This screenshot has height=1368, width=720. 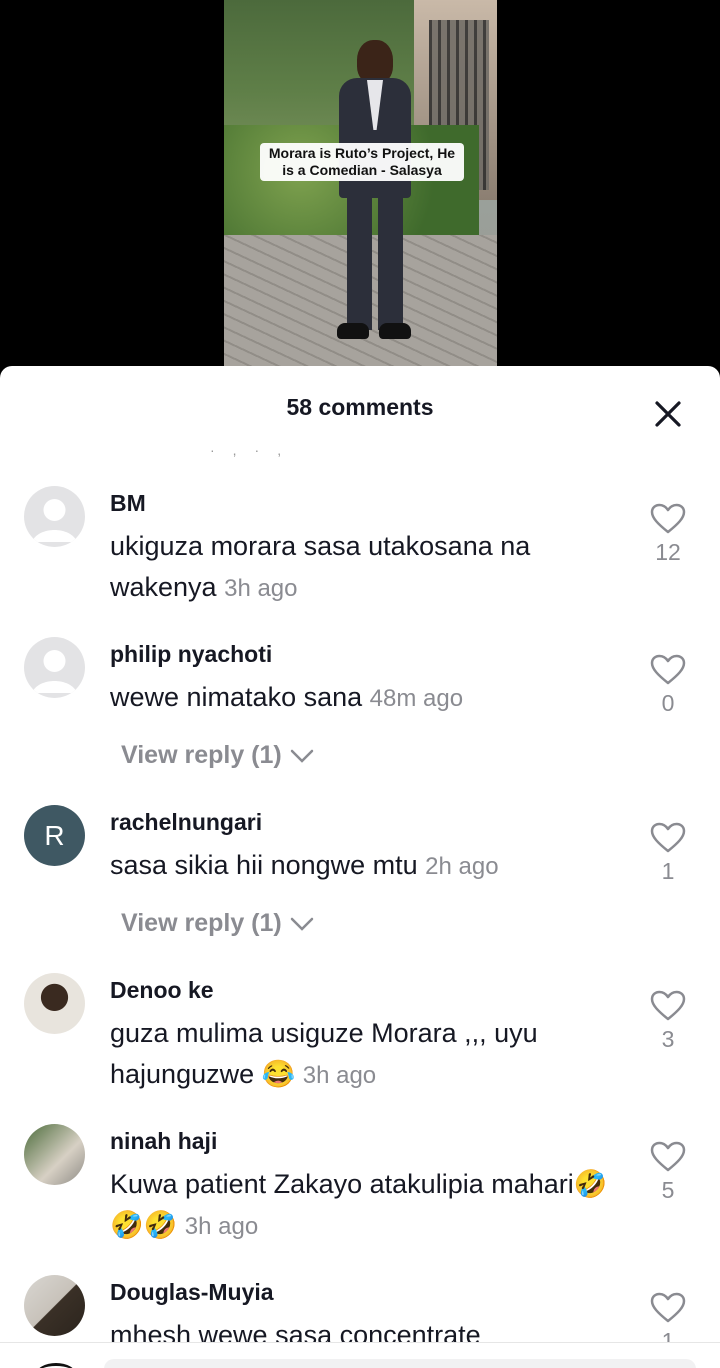 I want to click on like-count: 5, so click(x=668, y=1190).